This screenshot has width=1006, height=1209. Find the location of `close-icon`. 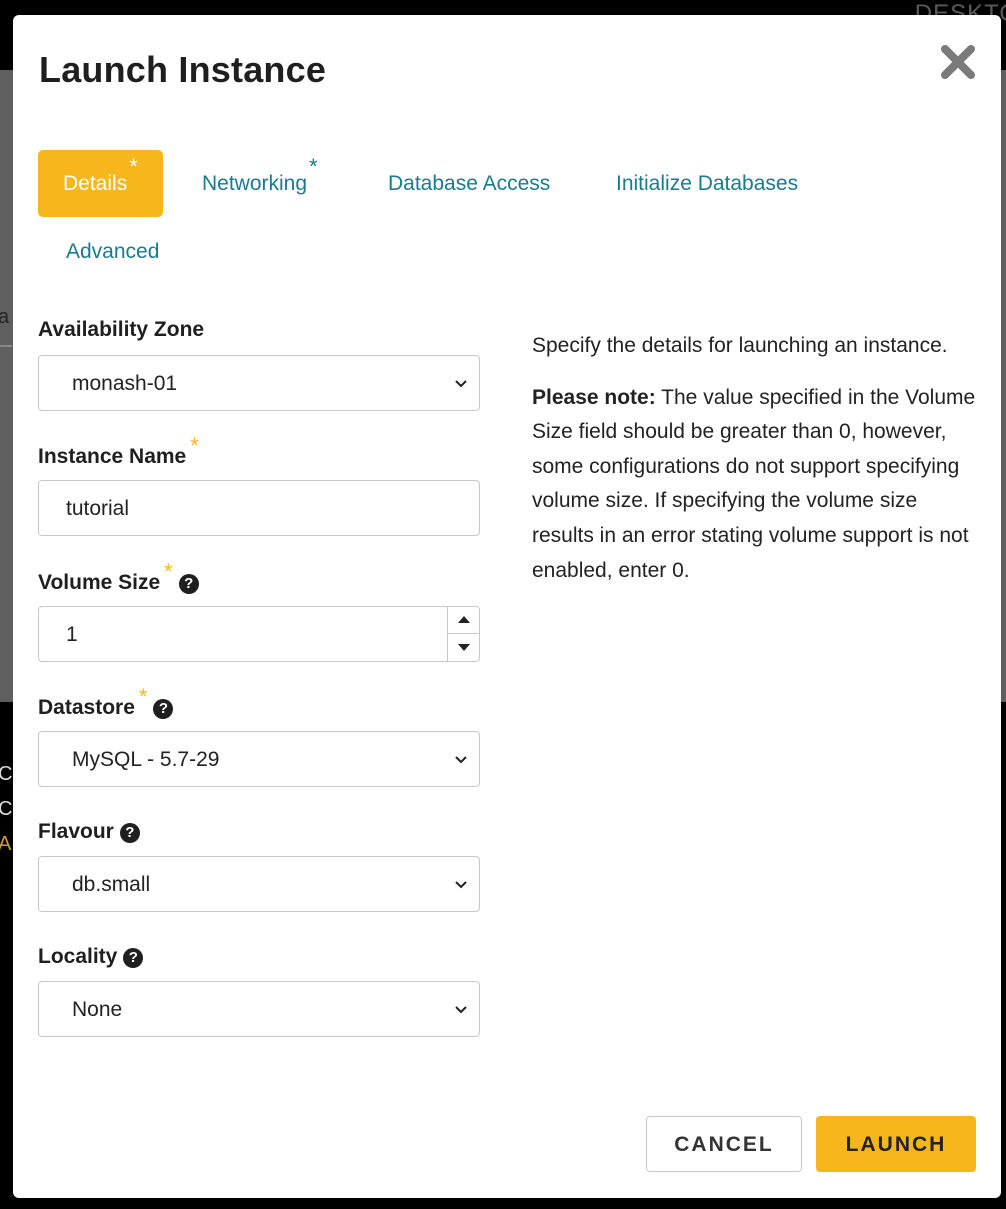

close-icon is located at coordinates (958, 62).